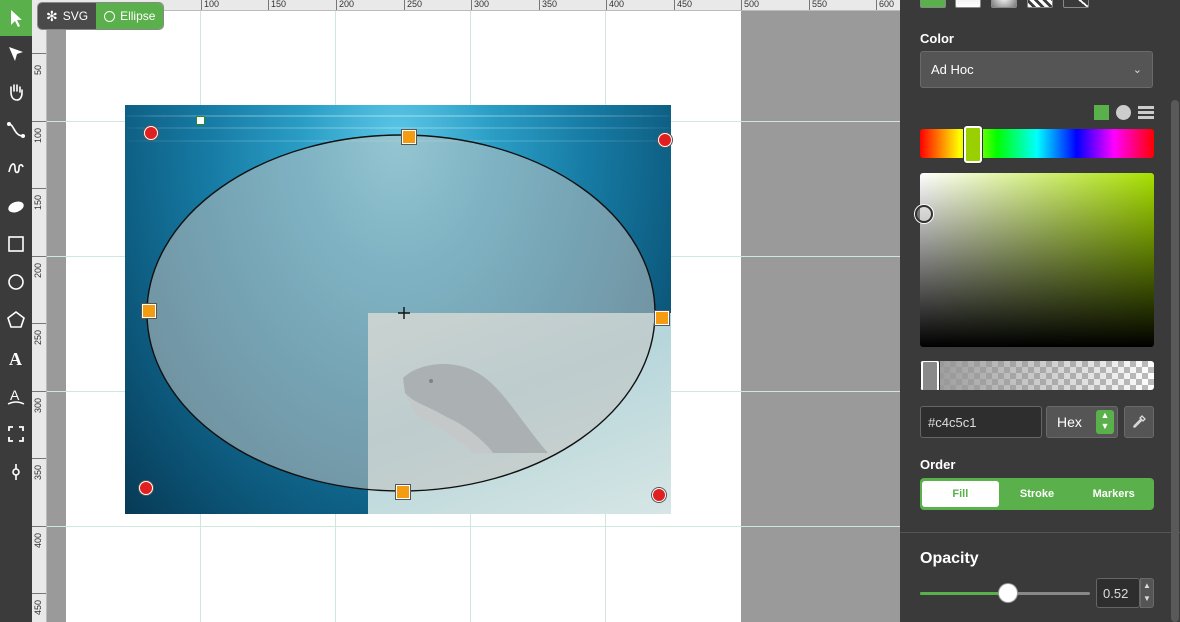  What do you see at coordinates (473, 526) in the screenshot?
I see `grid-line` at bounding box center [473, 526].